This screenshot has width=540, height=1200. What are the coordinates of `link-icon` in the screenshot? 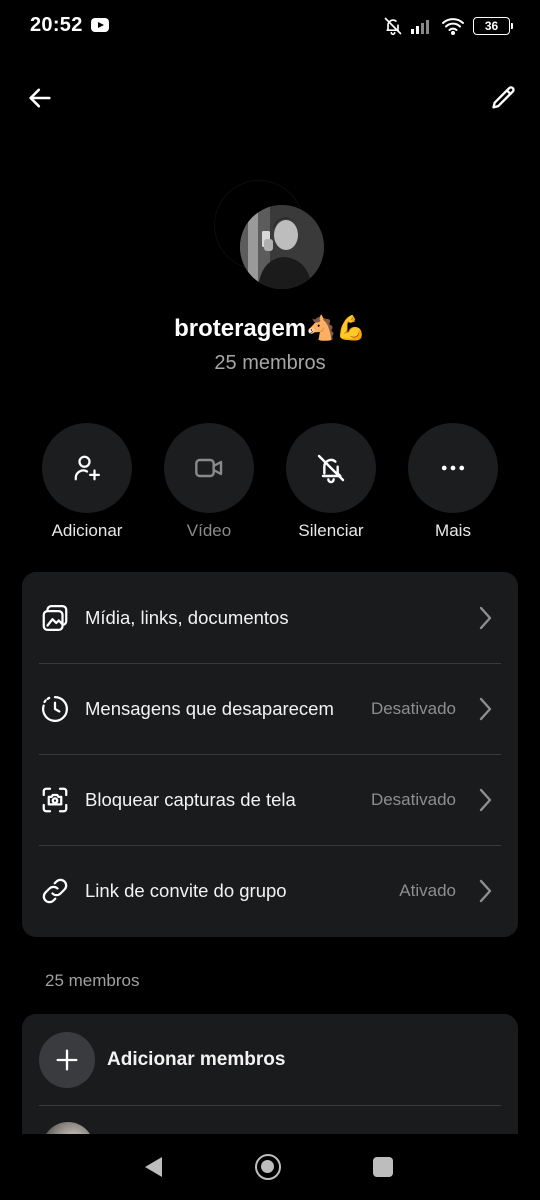 It's located at (55, 891).